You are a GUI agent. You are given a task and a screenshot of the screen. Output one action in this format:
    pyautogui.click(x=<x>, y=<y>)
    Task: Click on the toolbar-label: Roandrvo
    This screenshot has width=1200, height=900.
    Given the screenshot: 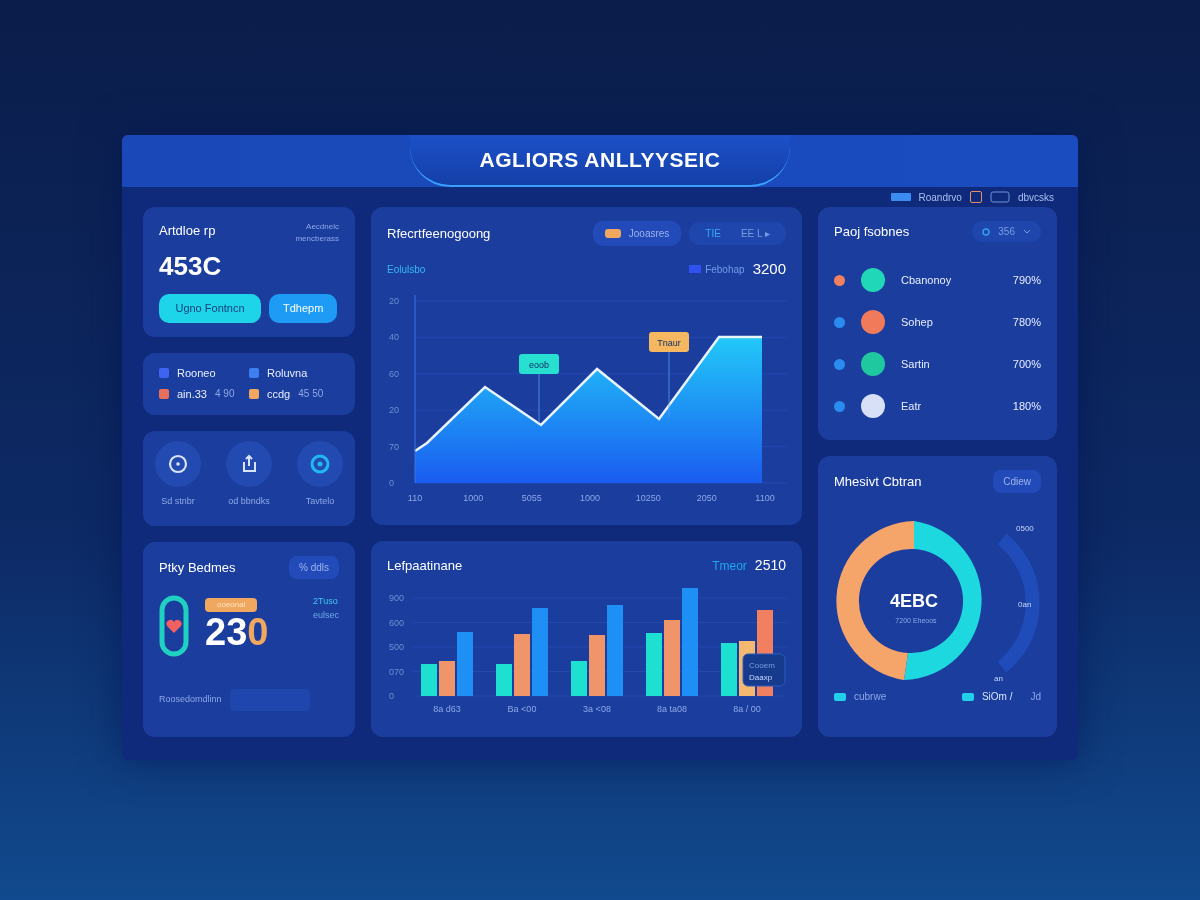 What is the action you would take?
    pyautogui.click(x=940, y=197)
    